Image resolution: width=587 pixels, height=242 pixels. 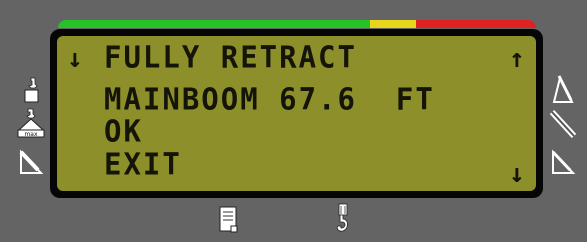 What do you see at coordinates (343, 219) in the screenshot?
I see `hook-block-icon` at bounding box center [343, 219].